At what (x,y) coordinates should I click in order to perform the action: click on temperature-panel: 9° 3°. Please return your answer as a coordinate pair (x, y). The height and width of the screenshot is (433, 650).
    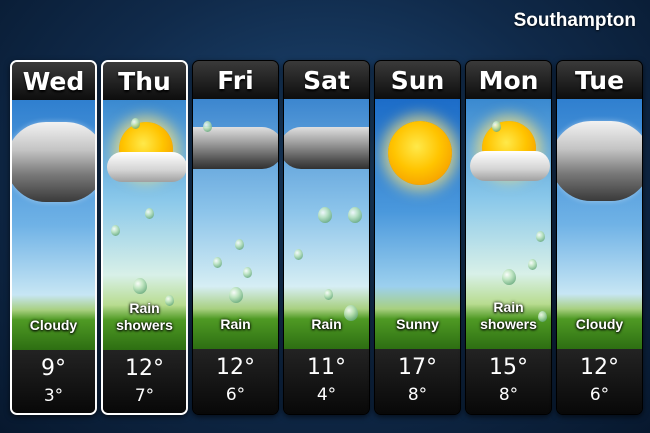
    Looking at the image, I should click on (53, 381).